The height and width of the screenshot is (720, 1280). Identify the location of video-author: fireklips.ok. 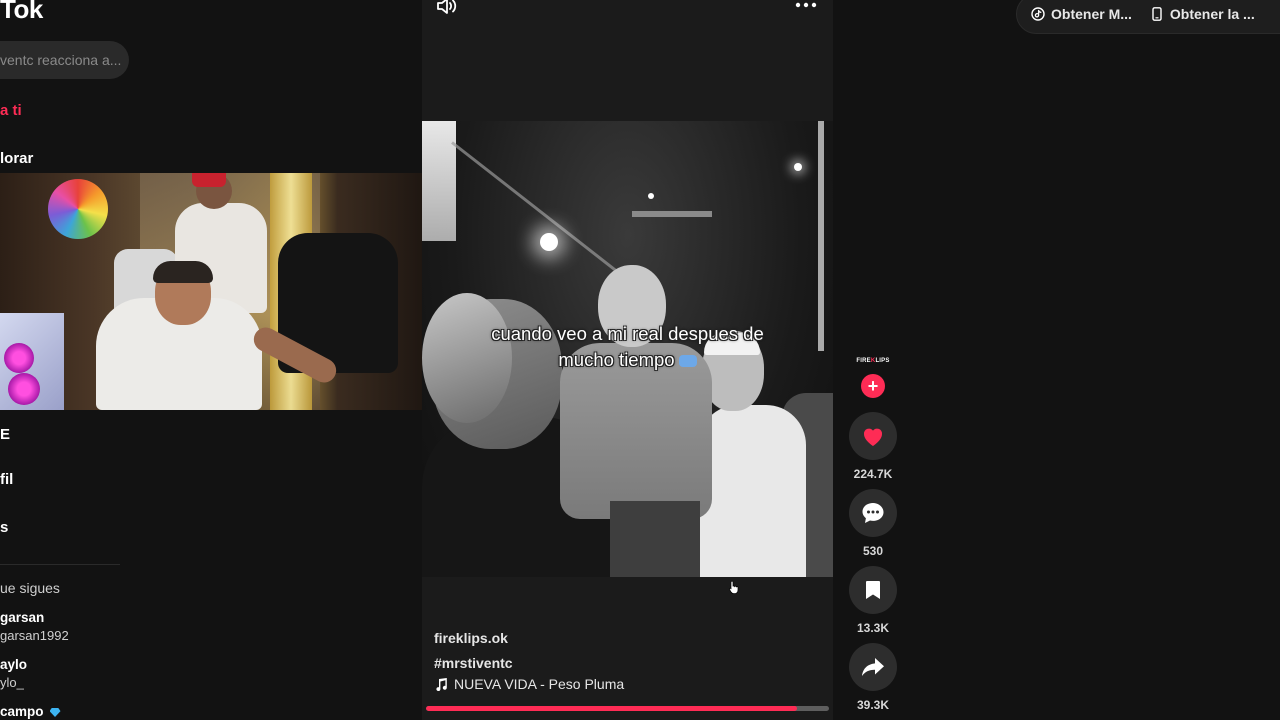
(471, 638).